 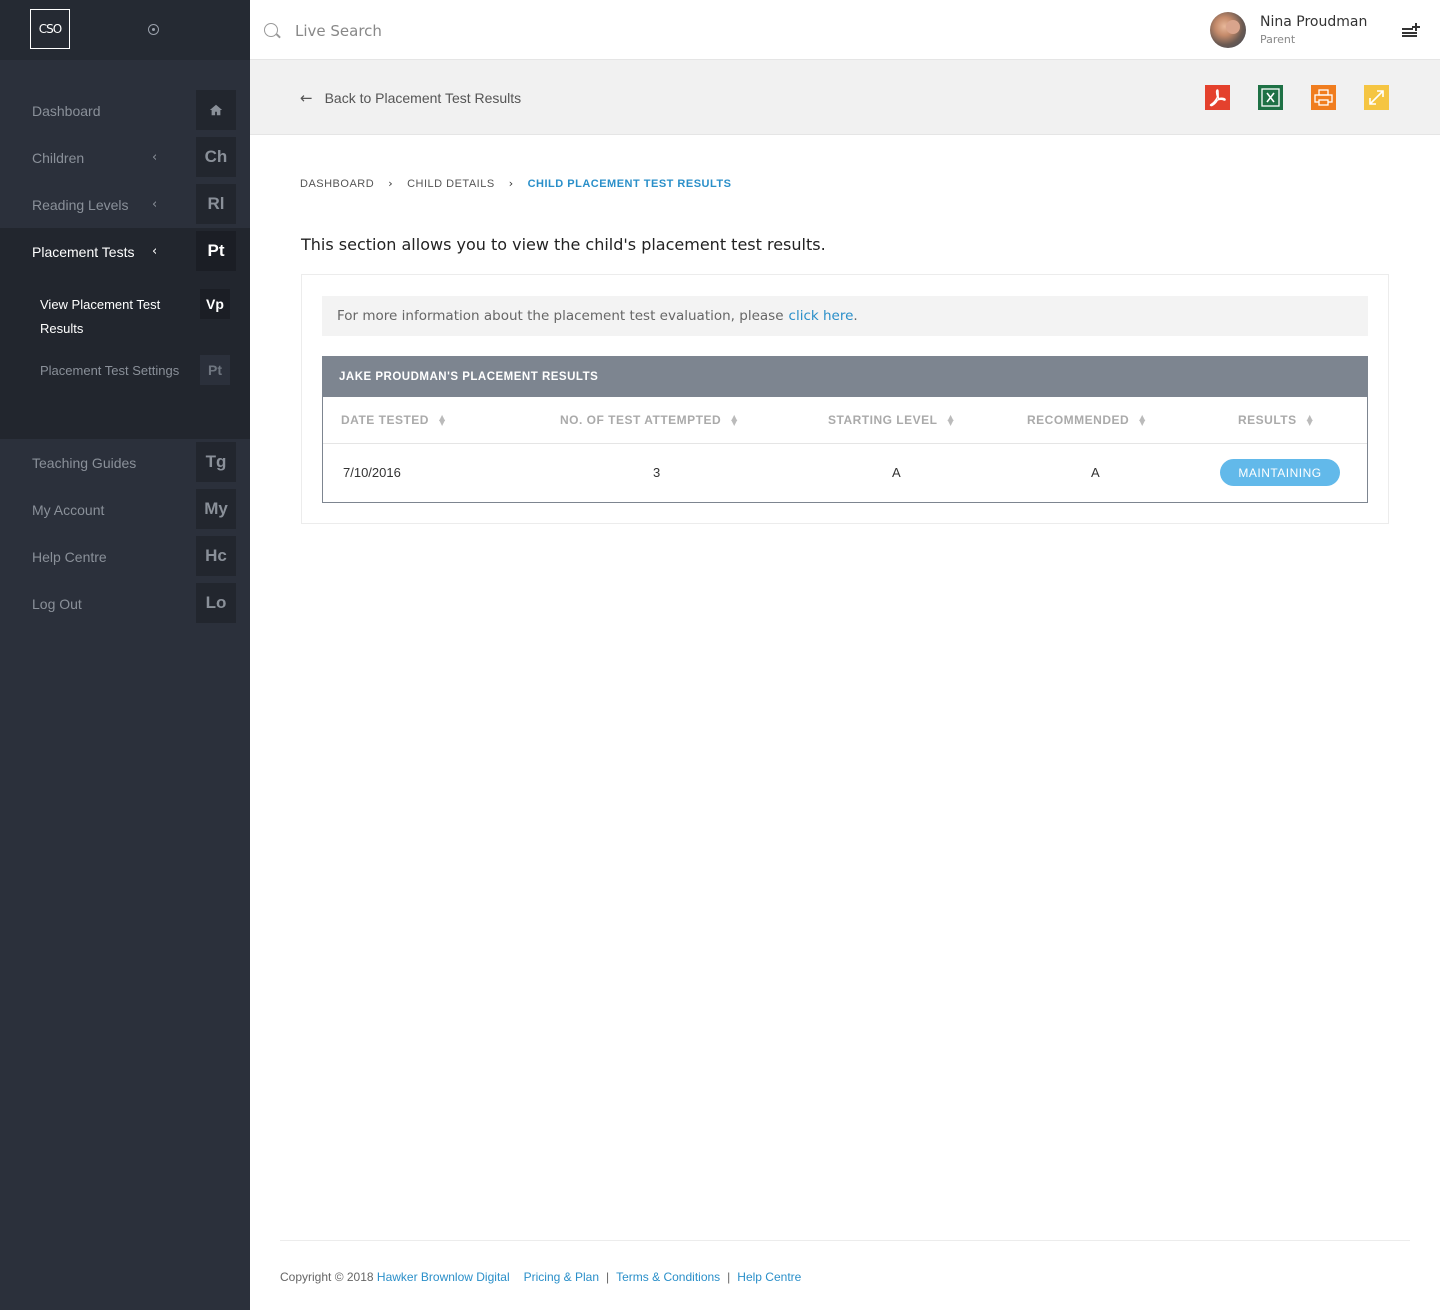 What do you see at coordinates (83, 251) in the screenshot?
I see `sidebar-item-label: Placement Tests` at bounding box center [83, 251].